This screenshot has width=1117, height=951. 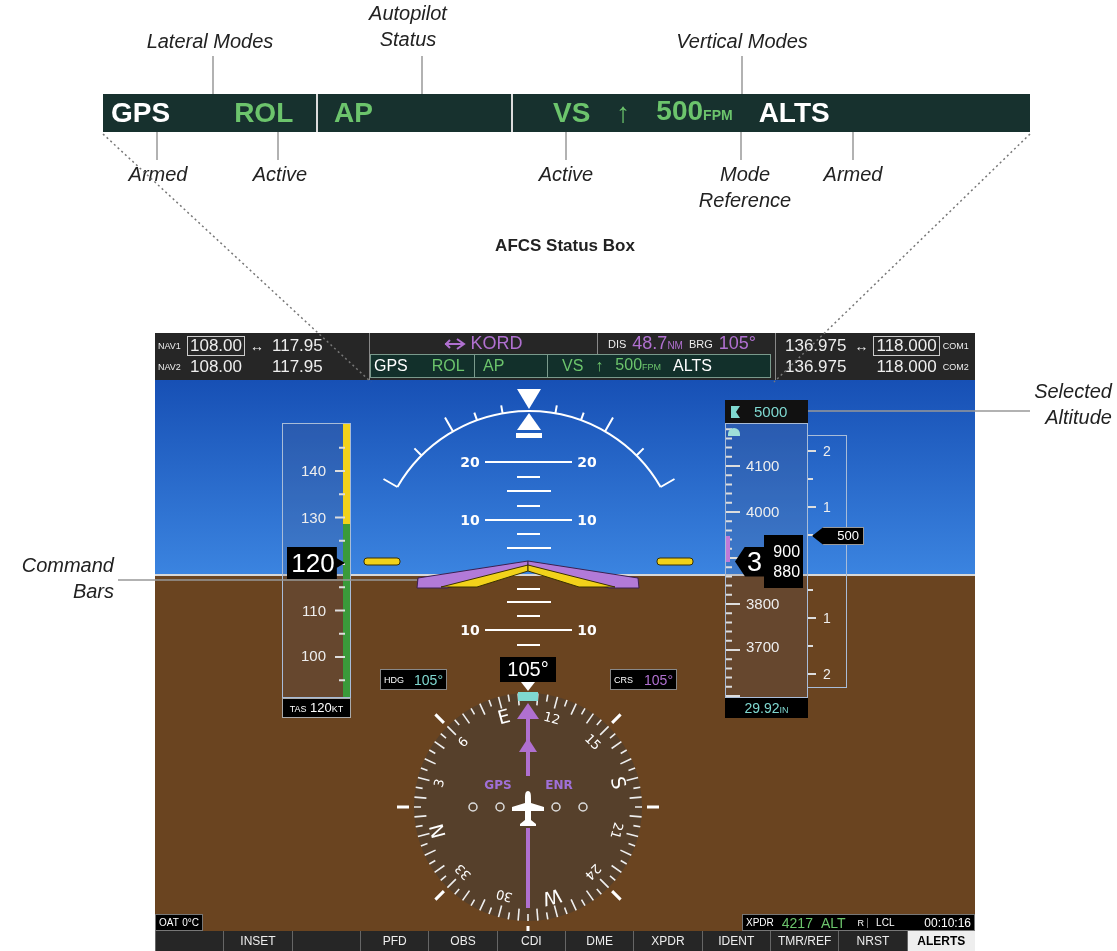 I want to click on airplane-icon, so click(x=528, y=808).